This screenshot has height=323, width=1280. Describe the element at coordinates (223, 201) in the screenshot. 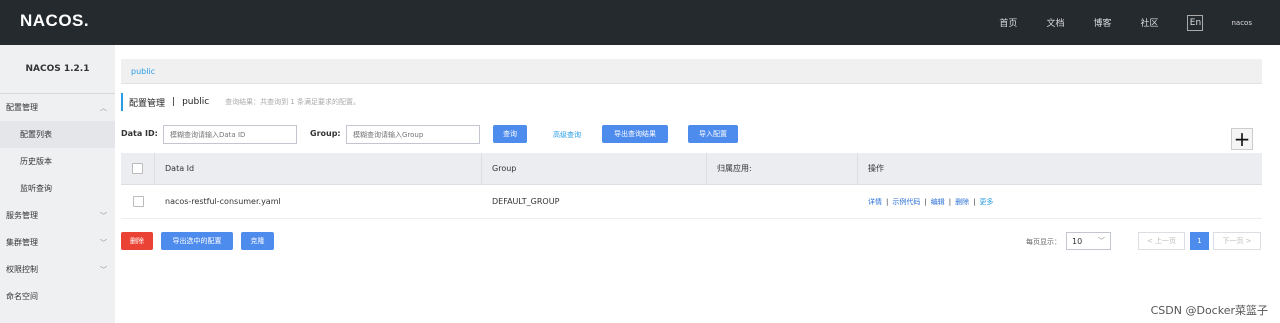

I see `cell-data-id: nacos-restful-consumer.yaml` at that location.